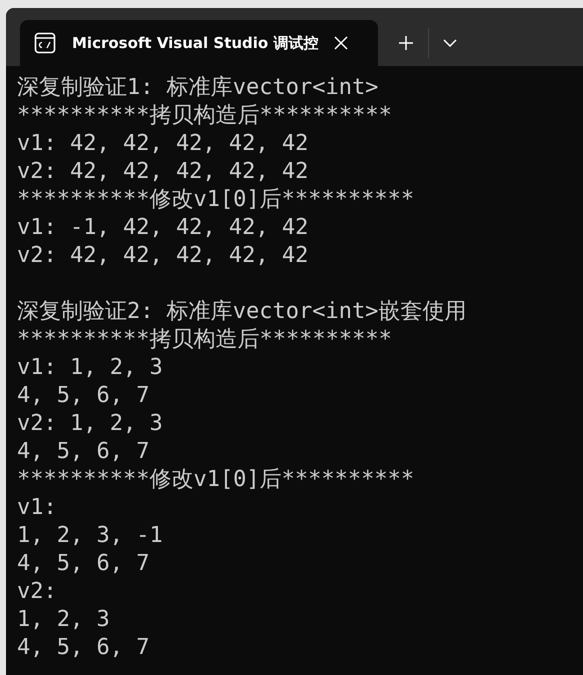 This screenshot has width=583, height=675. I want to click on terminal-tab: Microsoft Visual Studio 调试控, so click(199, 43).